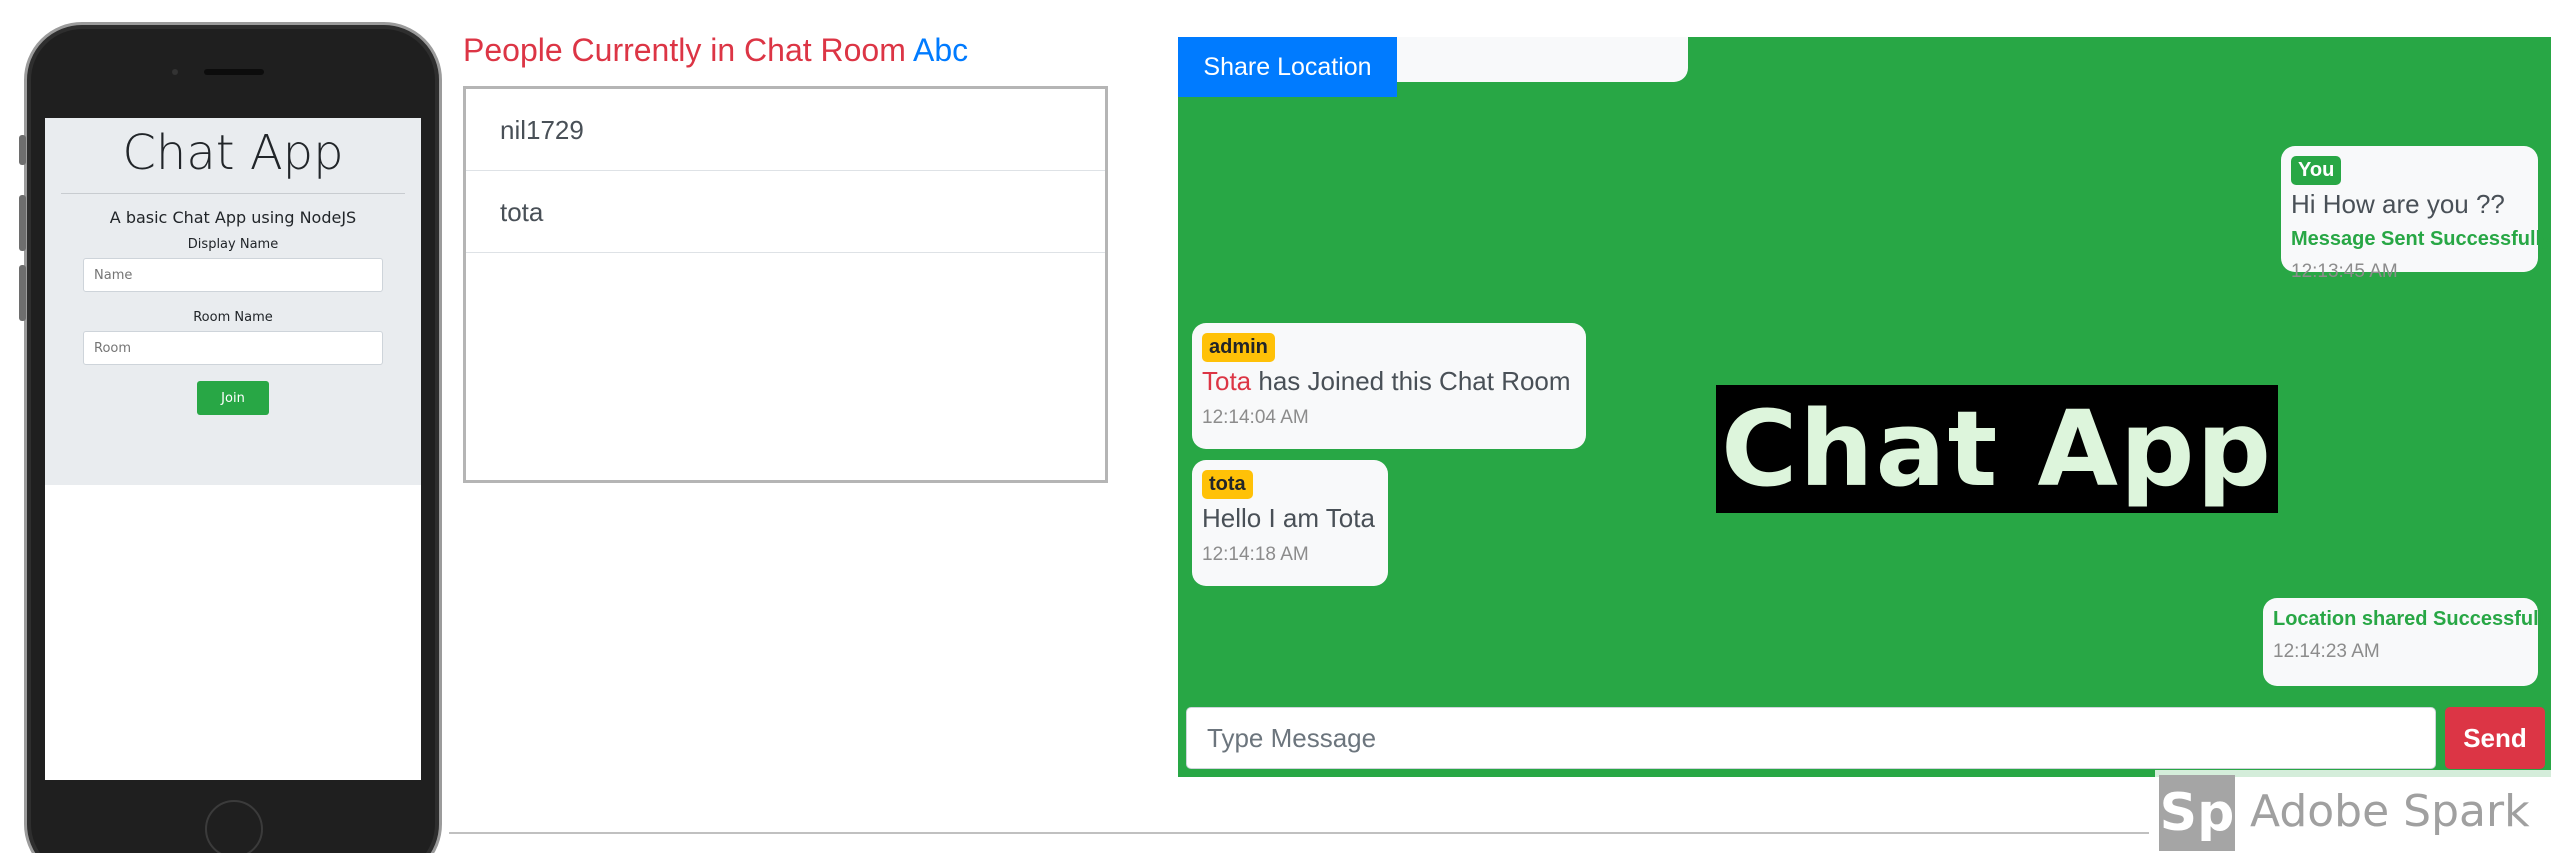  Describe the element at coordinates (684, 50) in the screenshot. I see `people-heading-text: People Currently in Chat Room` at that location.